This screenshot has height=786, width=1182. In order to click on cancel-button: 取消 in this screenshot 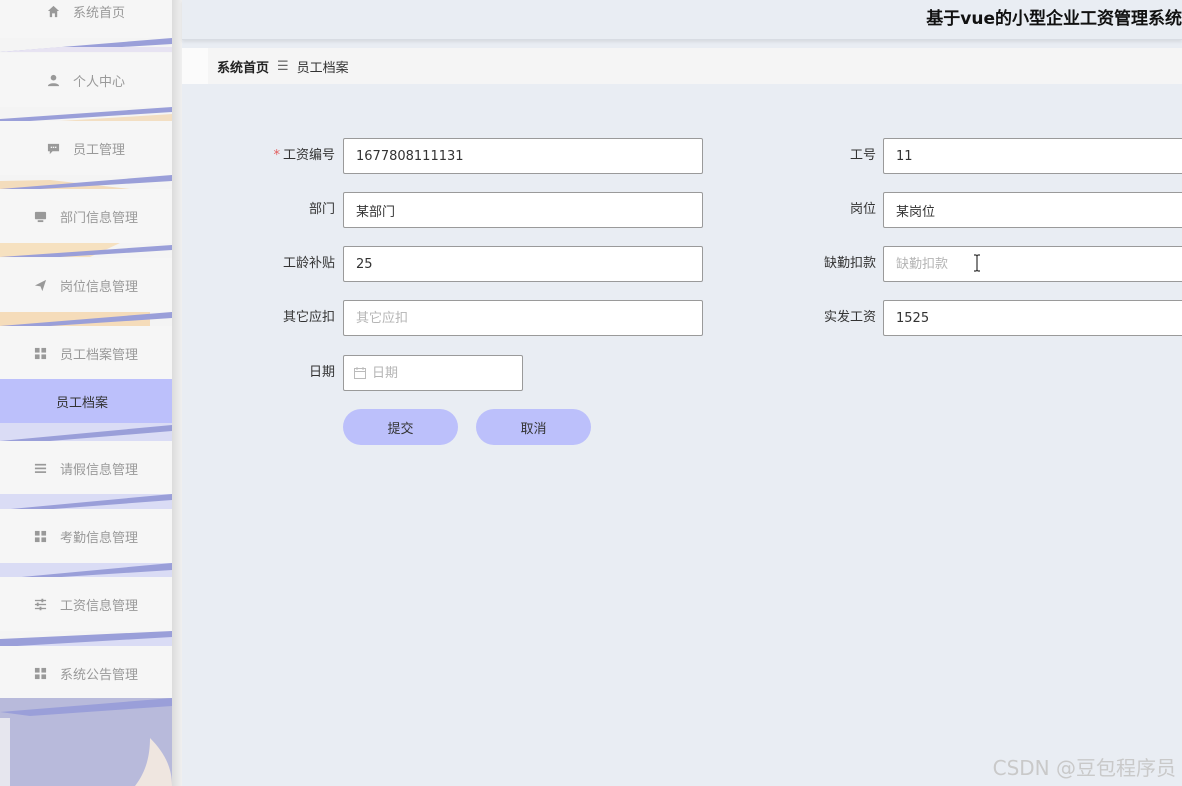, I will do `click(533, 427)`.